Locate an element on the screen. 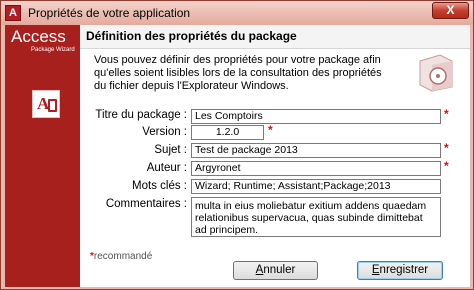 This screenshot has width=474, height=290. legend-text: recommandé is located at coordinates (123, 256).